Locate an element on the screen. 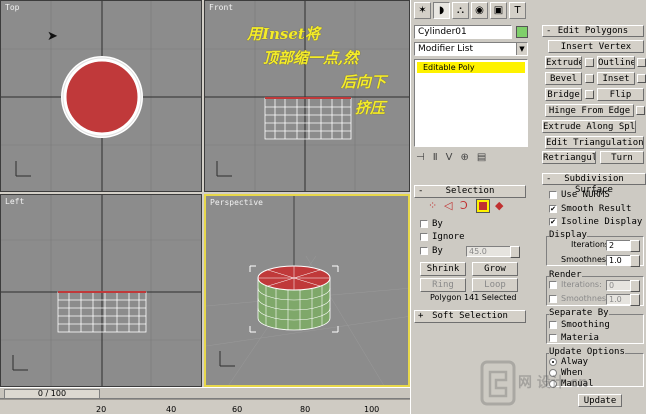 The height and width of the screenshot is (414, 646). turn-button: Turn is located at coordinates (622, 157).